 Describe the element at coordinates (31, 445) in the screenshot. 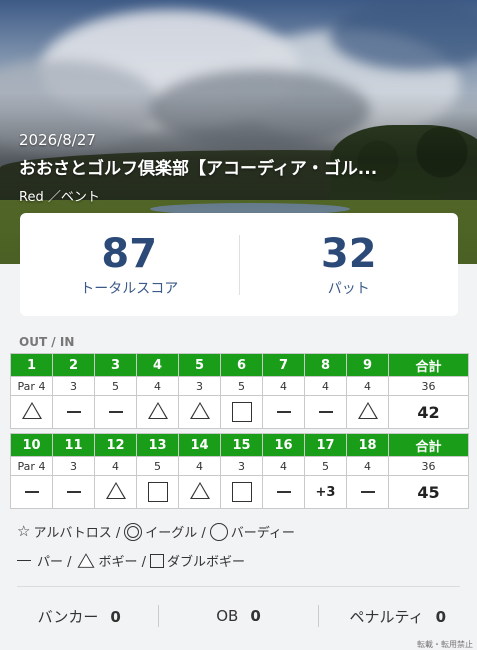

I see `hole-number: 10` at that location.